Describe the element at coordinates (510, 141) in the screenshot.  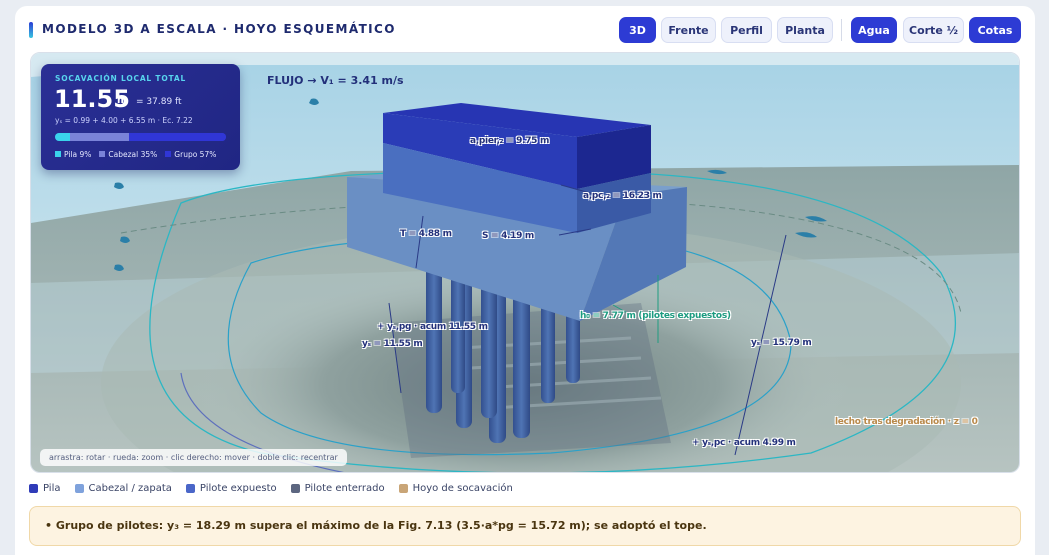
I see `pier-width-label: a,pier,₂ = 9.75 m` at that location.